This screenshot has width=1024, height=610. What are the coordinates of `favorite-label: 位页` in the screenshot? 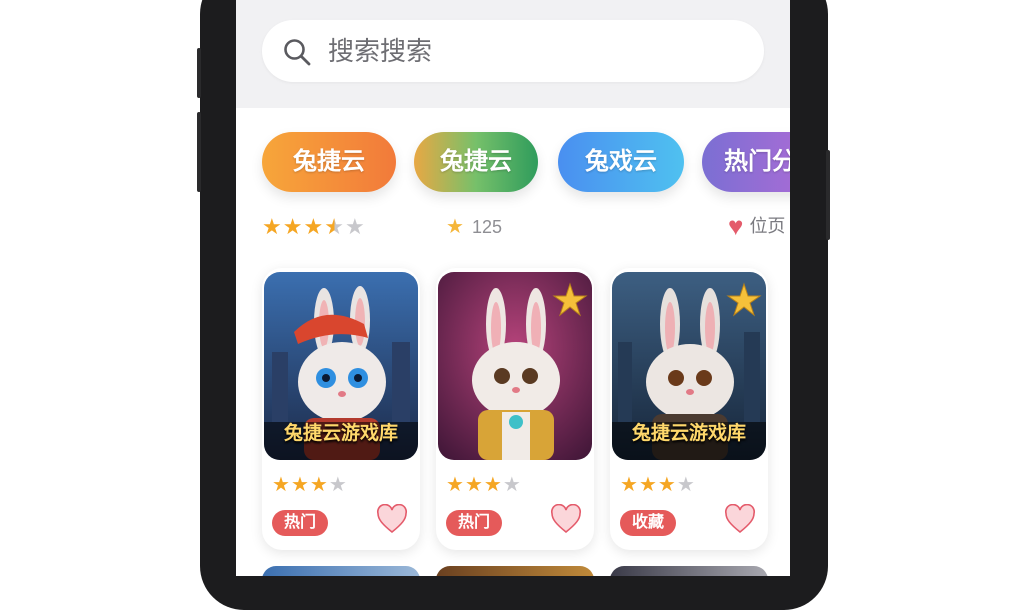 It's located at (767, 226).